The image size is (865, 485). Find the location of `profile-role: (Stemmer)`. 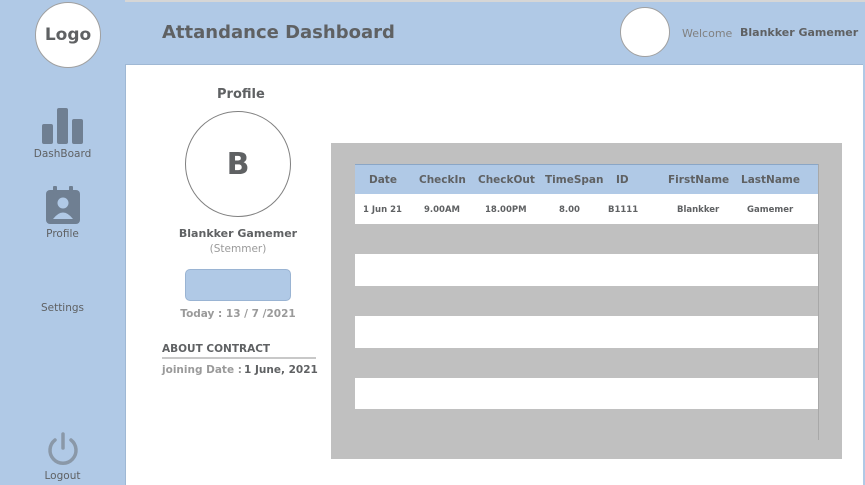

profile-role: (Stemmer) is located at coordinates (238, 249).